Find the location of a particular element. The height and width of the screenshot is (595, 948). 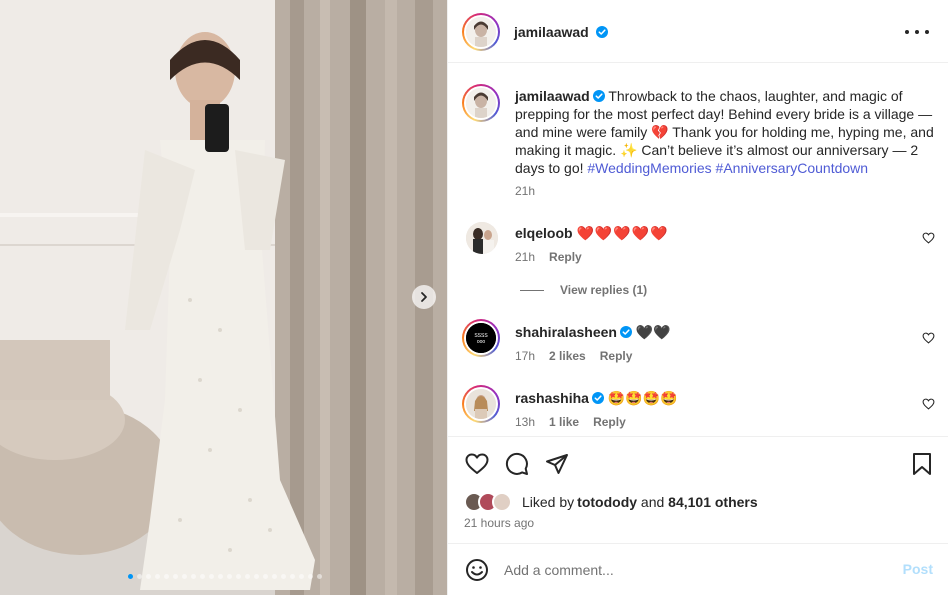

commenter-username: shahiralasheen is located at coordinates (566, 332).